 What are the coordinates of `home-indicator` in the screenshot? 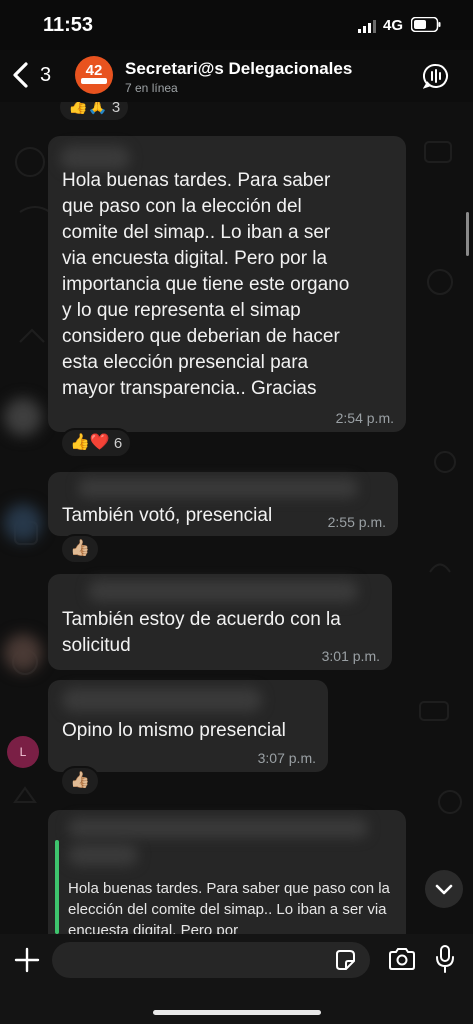 It's located at (237, 1012).